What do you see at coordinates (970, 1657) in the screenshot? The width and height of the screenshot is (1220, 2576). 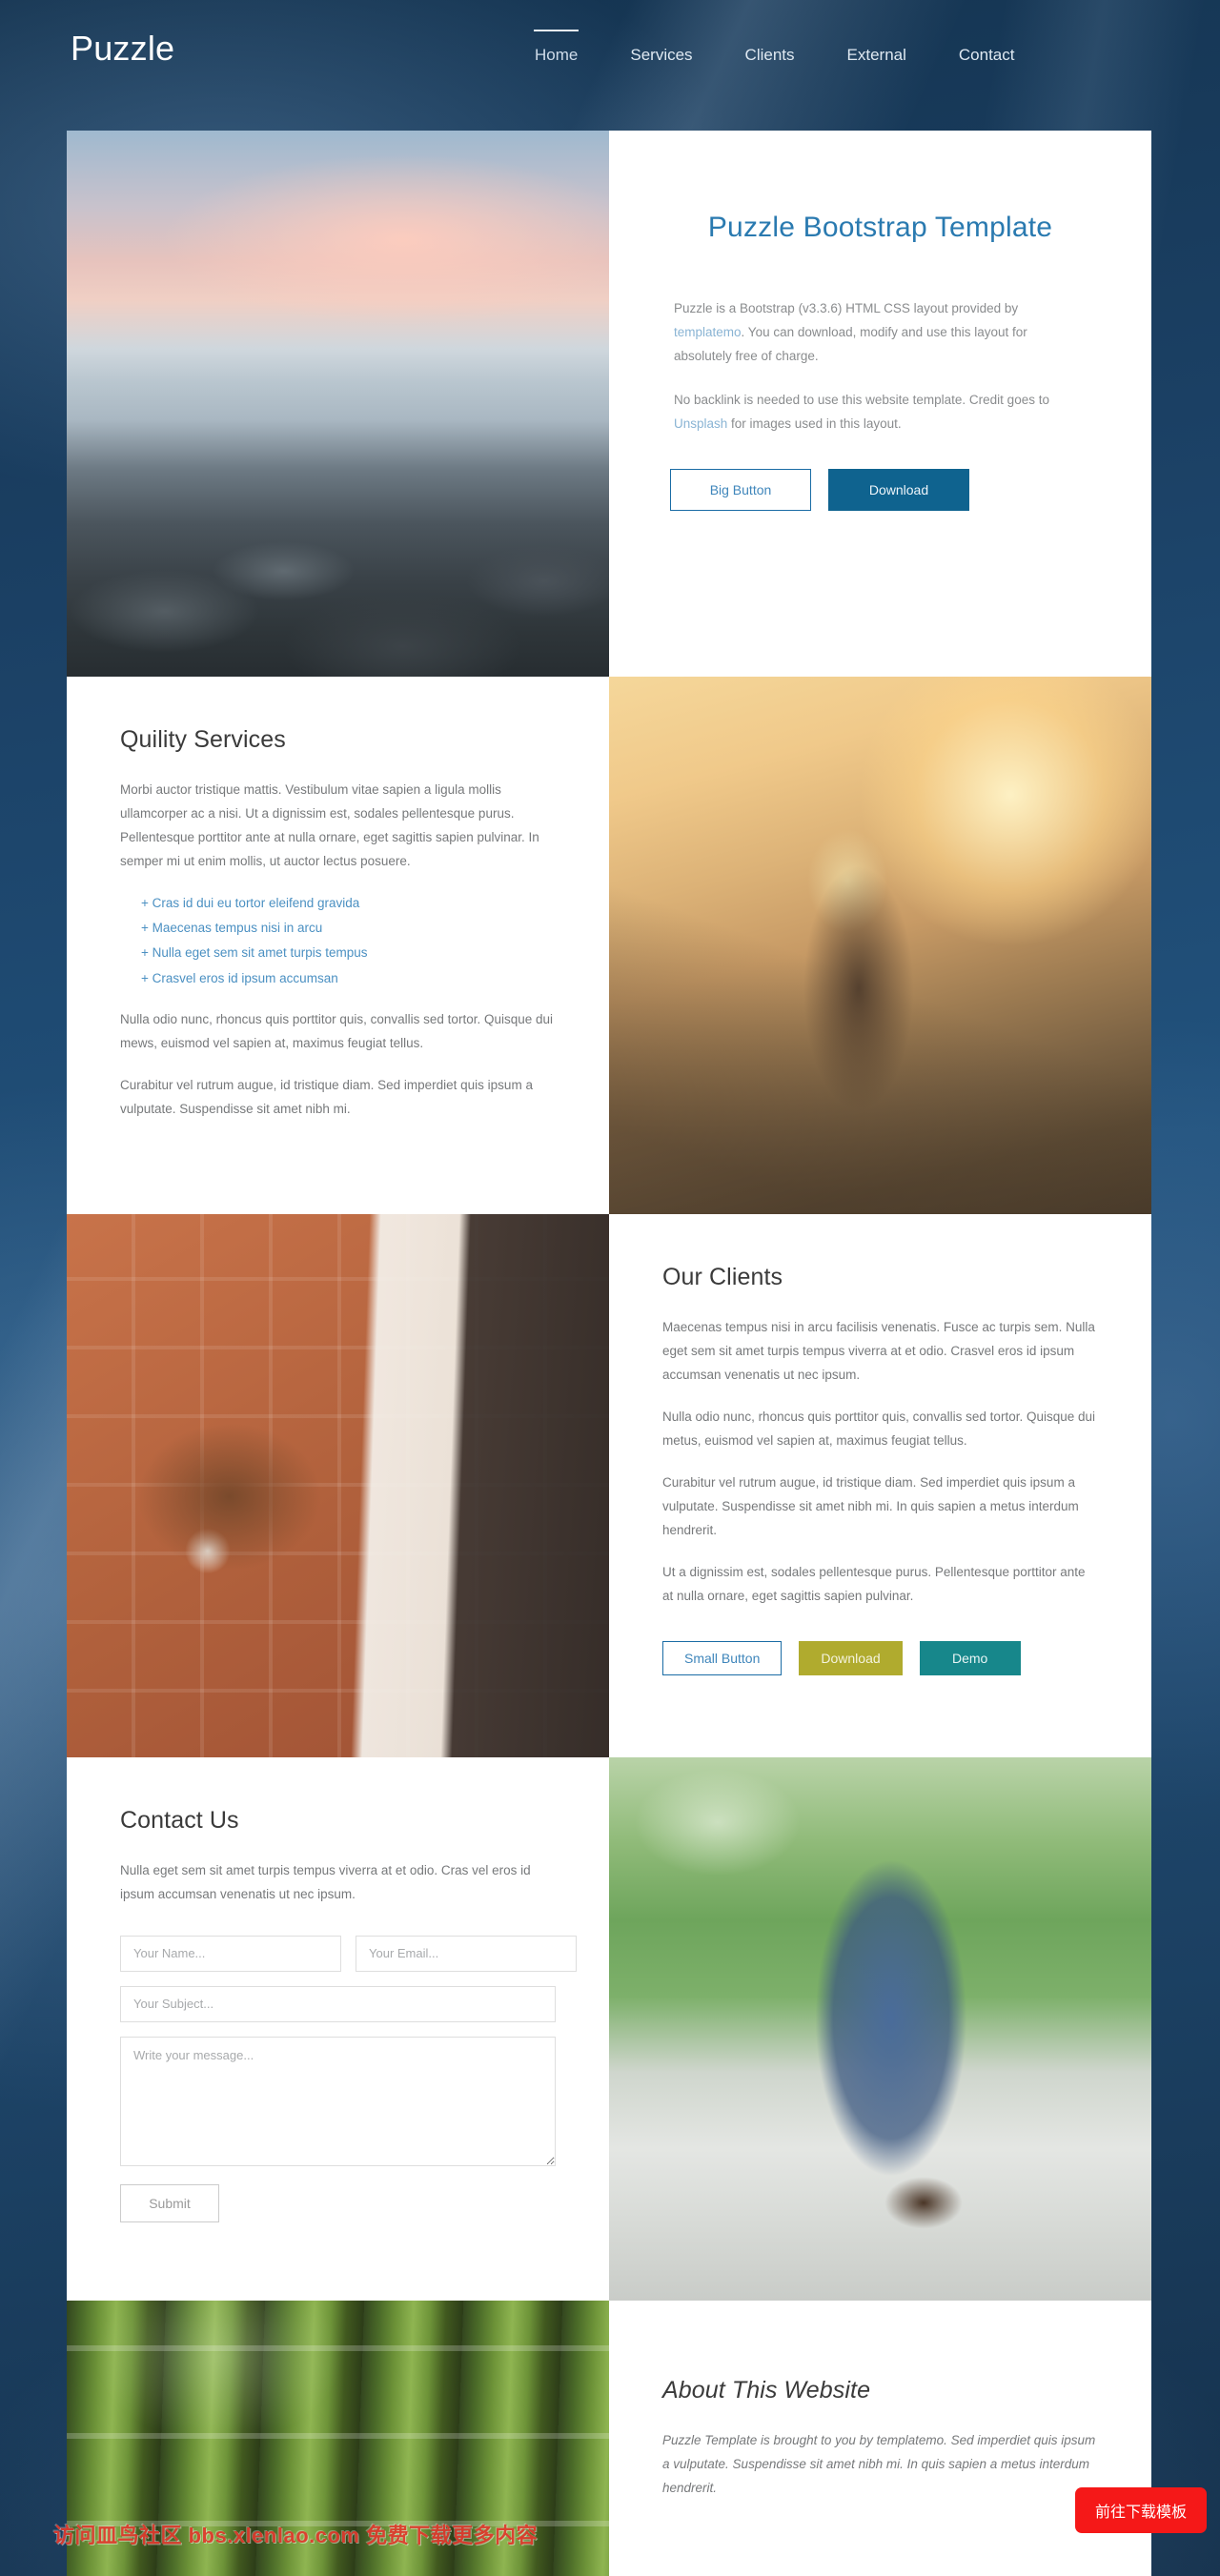 I see `demo-button: Demo` at bounding box center [970, 1657].